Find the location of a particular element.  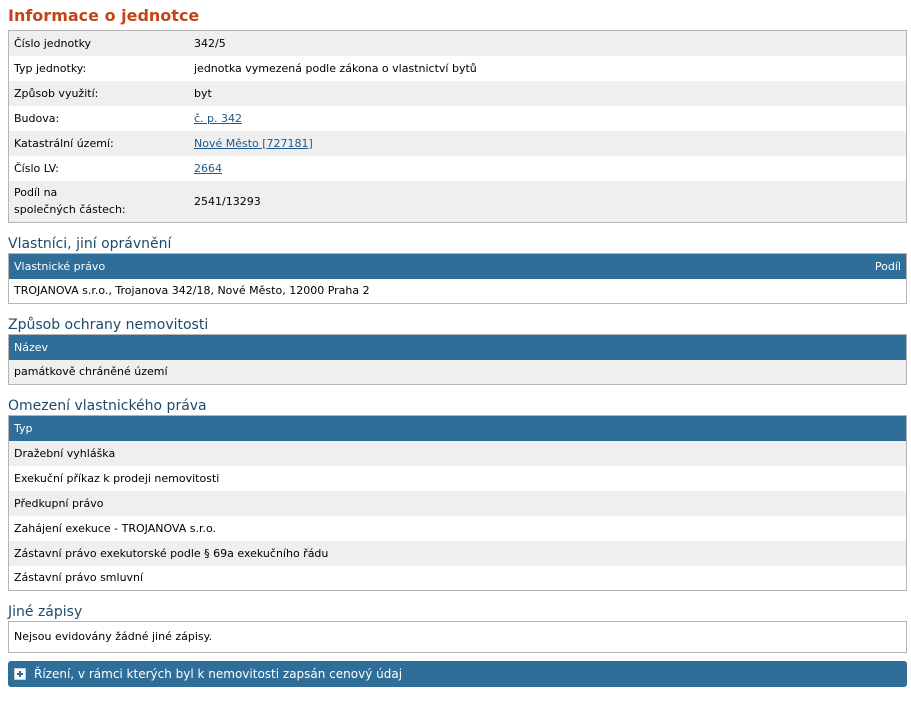

row-label: Podíl na společných částech: is located at coordinates (99, 202).